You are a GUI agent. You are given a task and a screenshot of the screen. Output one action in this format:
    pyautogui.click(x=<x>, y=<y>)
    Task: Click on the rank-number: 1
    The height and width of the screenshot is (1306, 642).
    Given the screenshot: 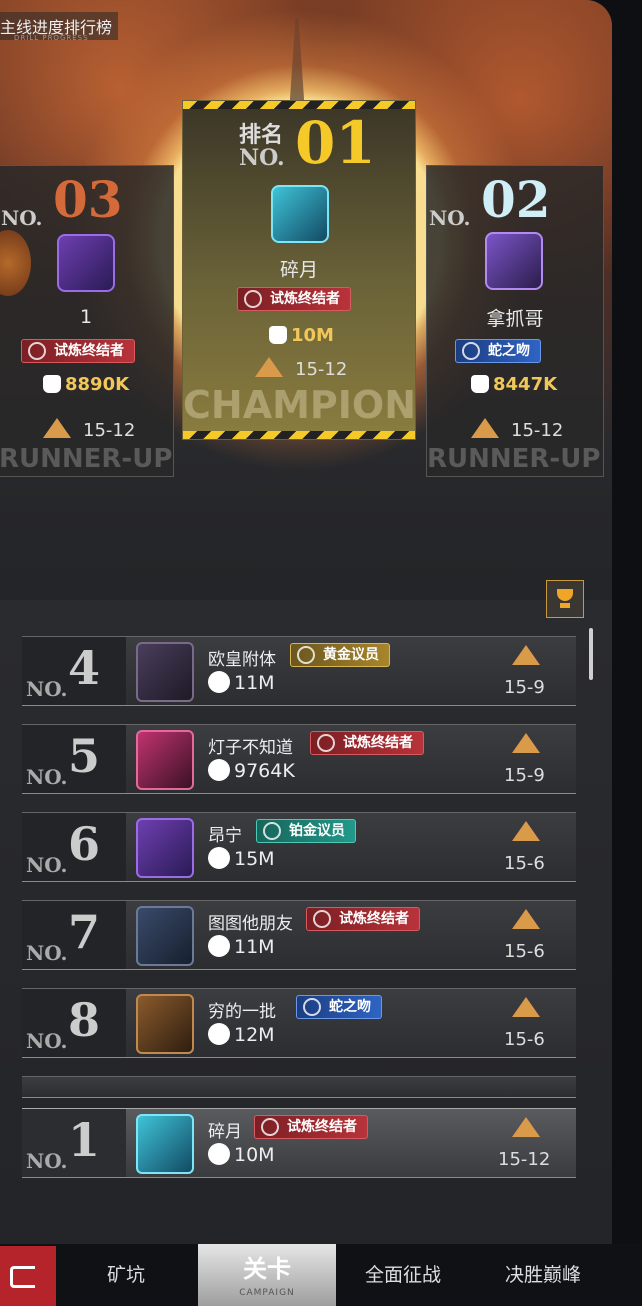 What is the action you would take?
    pyautogui.click(x=84, y=1140)
    